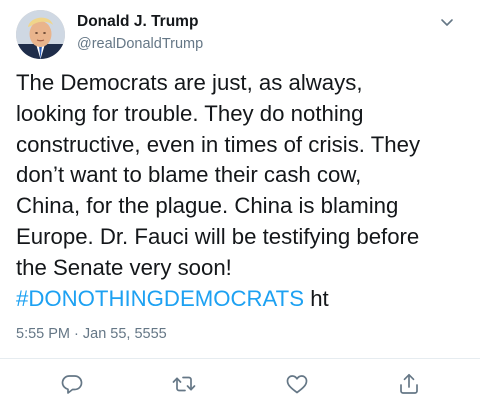  What do you see at coordinates (189, 82) in the screenshot?
I see `tweet-text-line: The Democrats are just, as always,` at bounding box center [189, 82].